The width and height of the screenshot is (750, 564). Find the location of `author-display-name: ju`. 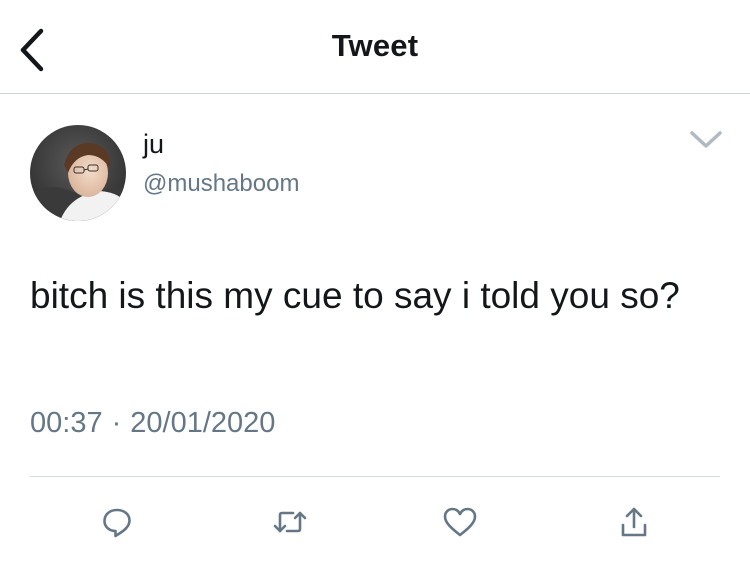

author-display-name: ju is located at coordinates (153, 144).